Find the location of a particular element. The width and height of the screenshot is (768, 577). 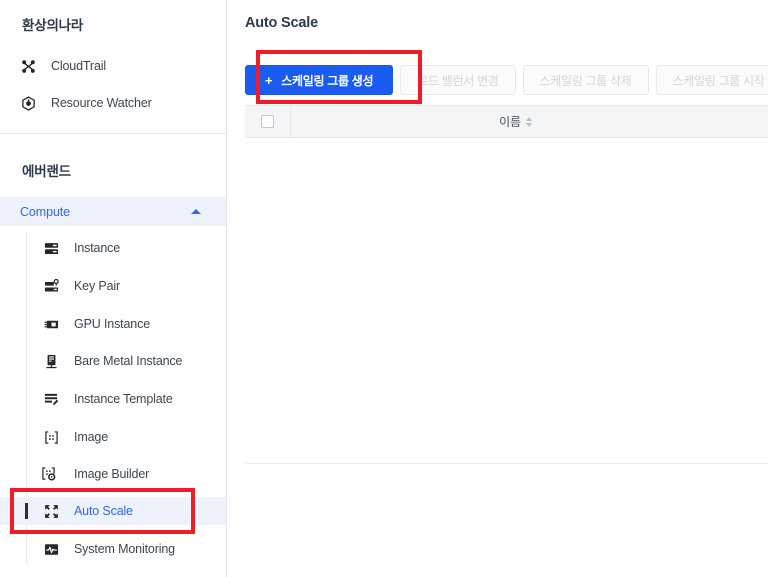

table-bottom-divider is located at coordinates (506, 463).